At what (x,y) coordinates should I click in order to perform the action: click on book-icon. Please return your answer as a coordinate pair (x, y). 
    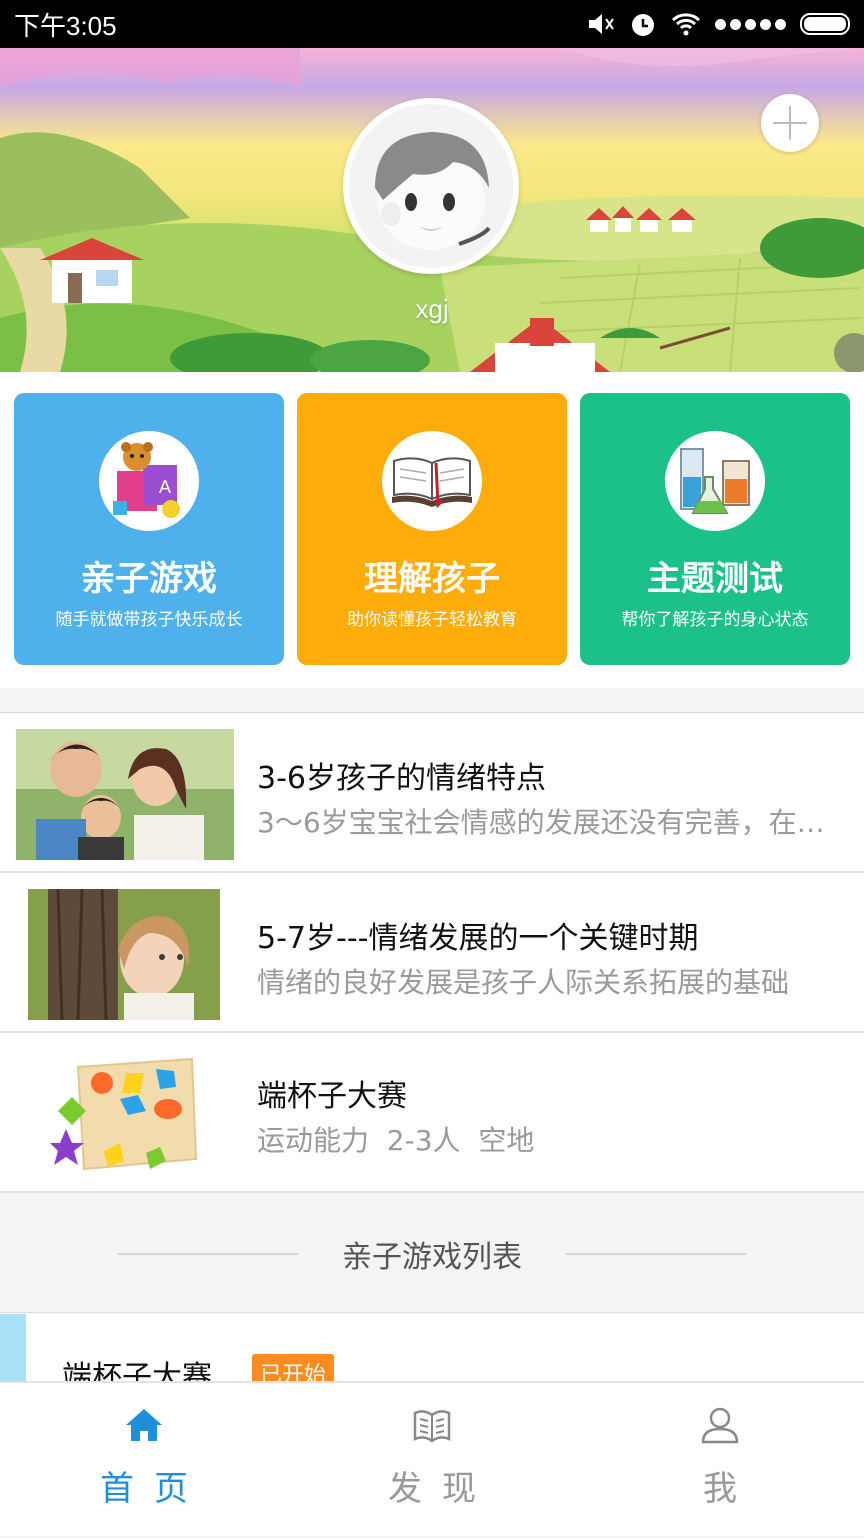
    Looking at the image, I should click on (432, 481).